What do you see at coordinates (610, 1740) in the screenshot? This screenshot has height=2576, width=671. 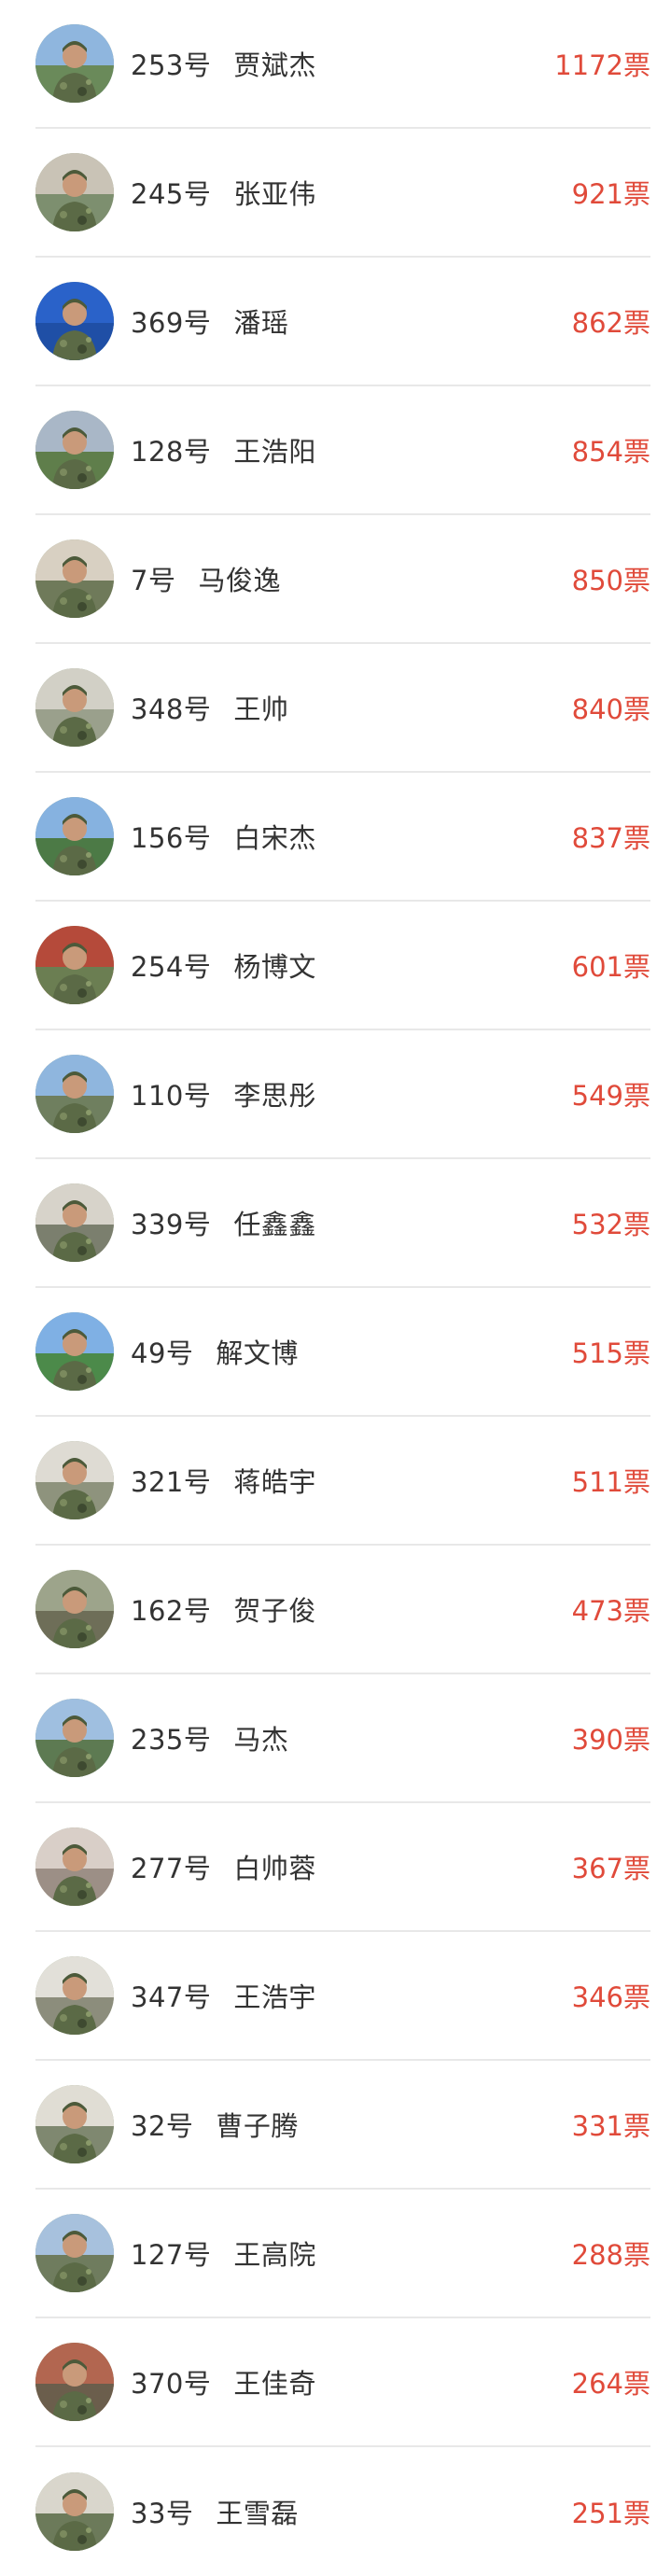 I see `vote-count: 390票` at bounding box center [610, 1740].